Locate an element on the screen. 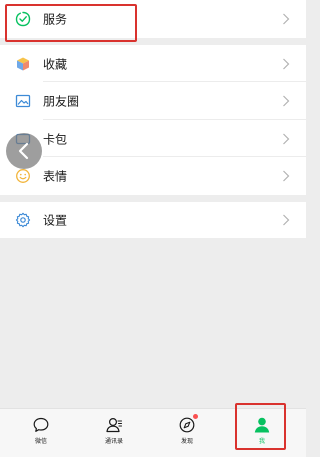 The width and height of the screenshot is (320, 457). tab-chats-label: 微信 is located at coordinates (40, 441).